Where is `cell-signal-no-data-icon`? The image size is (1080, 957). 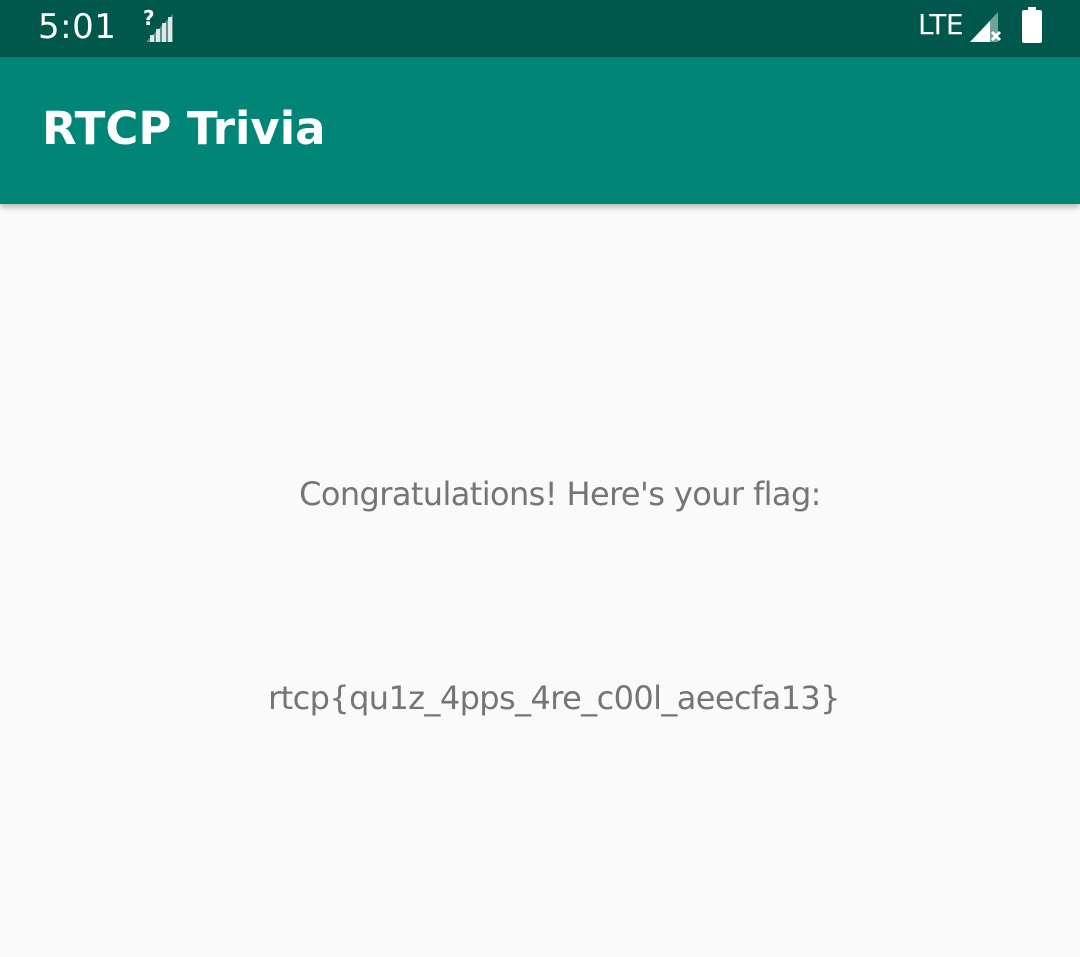
cell-signal-no-data-icon is located at coordinates (986, 27).